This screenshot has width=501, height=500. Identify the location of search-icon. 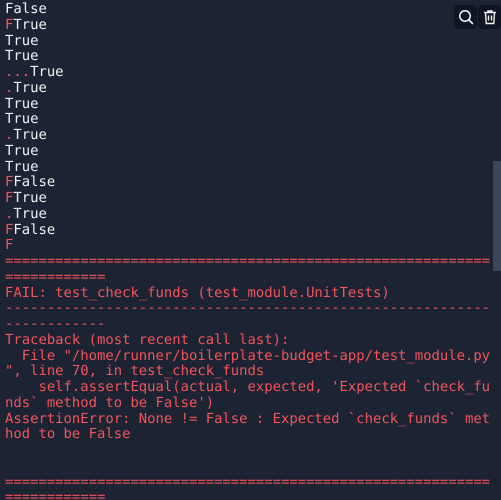
(466, 17).